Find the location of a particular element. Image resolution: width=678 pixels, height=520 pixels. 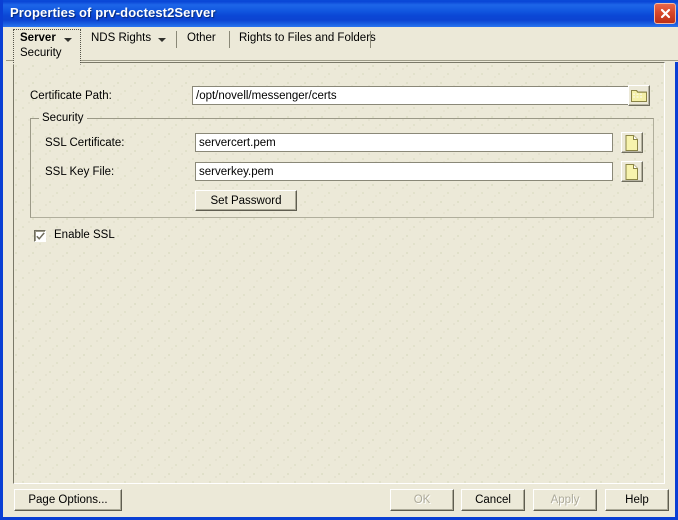

tab-server-security-line1: Server is located at coordinates (38, 38).